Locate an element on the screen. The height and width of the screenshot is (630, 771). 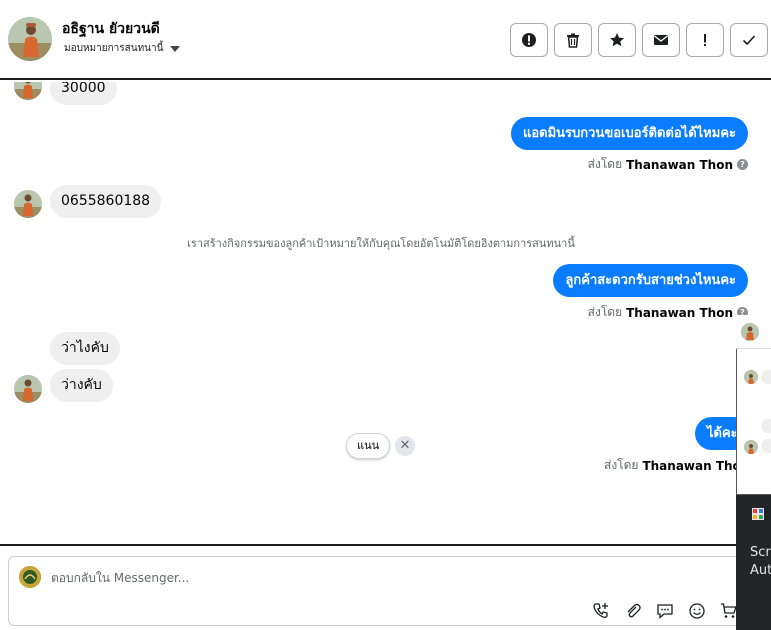
check-icon is located at coordinates (749, 40).